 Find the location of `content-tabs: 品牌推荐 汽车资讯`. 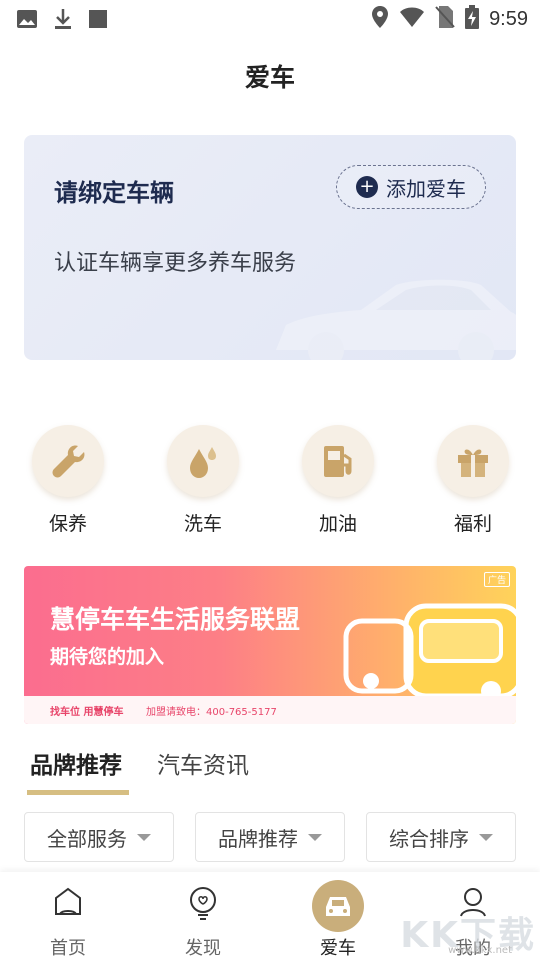

content-tabs: 品牌推荐 汽车资讯 is located at coordinates (270, 770).